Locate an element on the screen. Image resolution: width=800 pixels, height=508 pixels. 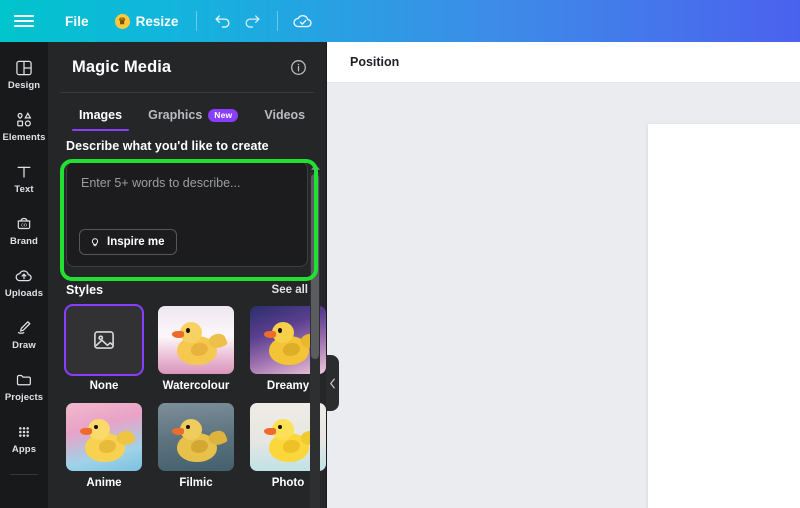
position-button: Position is located at coordinates (374, 62).